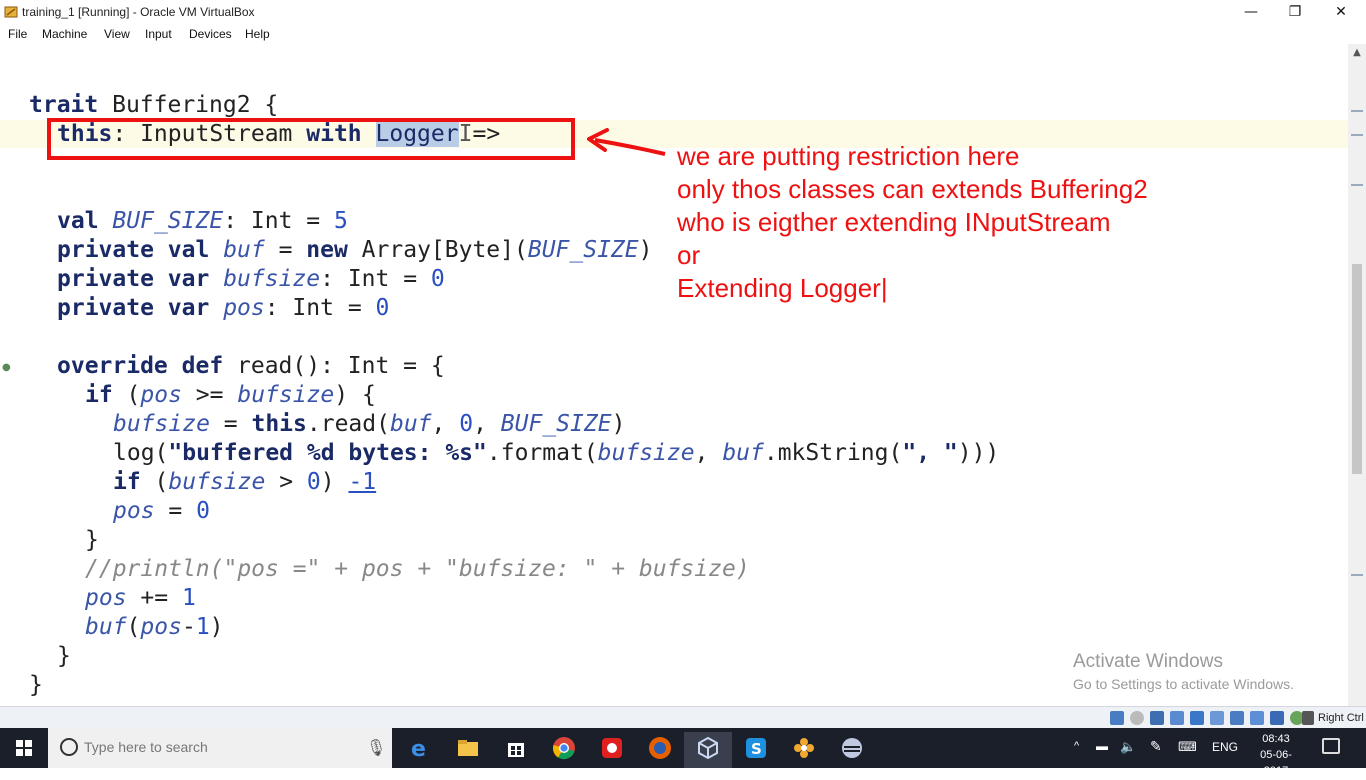 The height and width of the screenshot is (780, 1366). Describe the element at coordinates (564, 750) in the screenshot. I see `chrome-icon` at that location.